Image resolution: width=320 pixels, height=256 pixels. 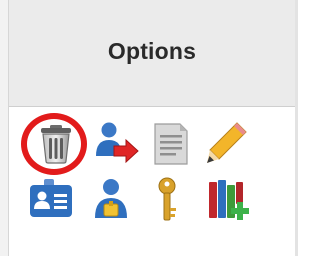 I want to click on user-badge-button, so click(x=111, y=199).